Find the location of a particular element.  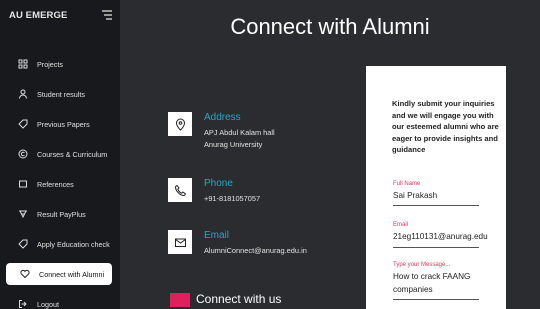

square-icon is located at coordinates (23, 184).